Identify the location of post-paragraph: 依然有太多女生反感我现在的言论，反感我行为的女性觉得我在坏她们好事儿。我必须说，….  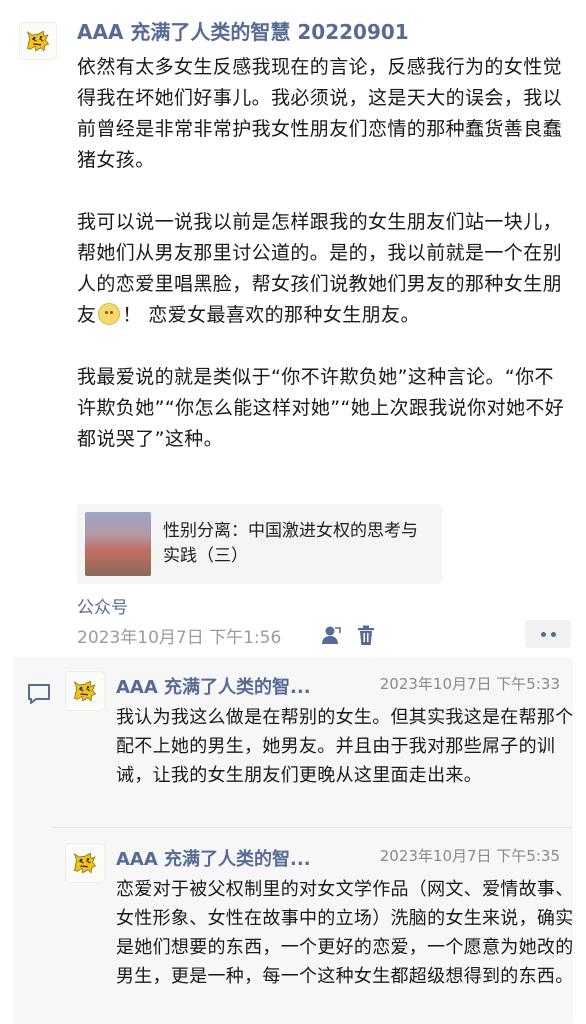
(320, 113).